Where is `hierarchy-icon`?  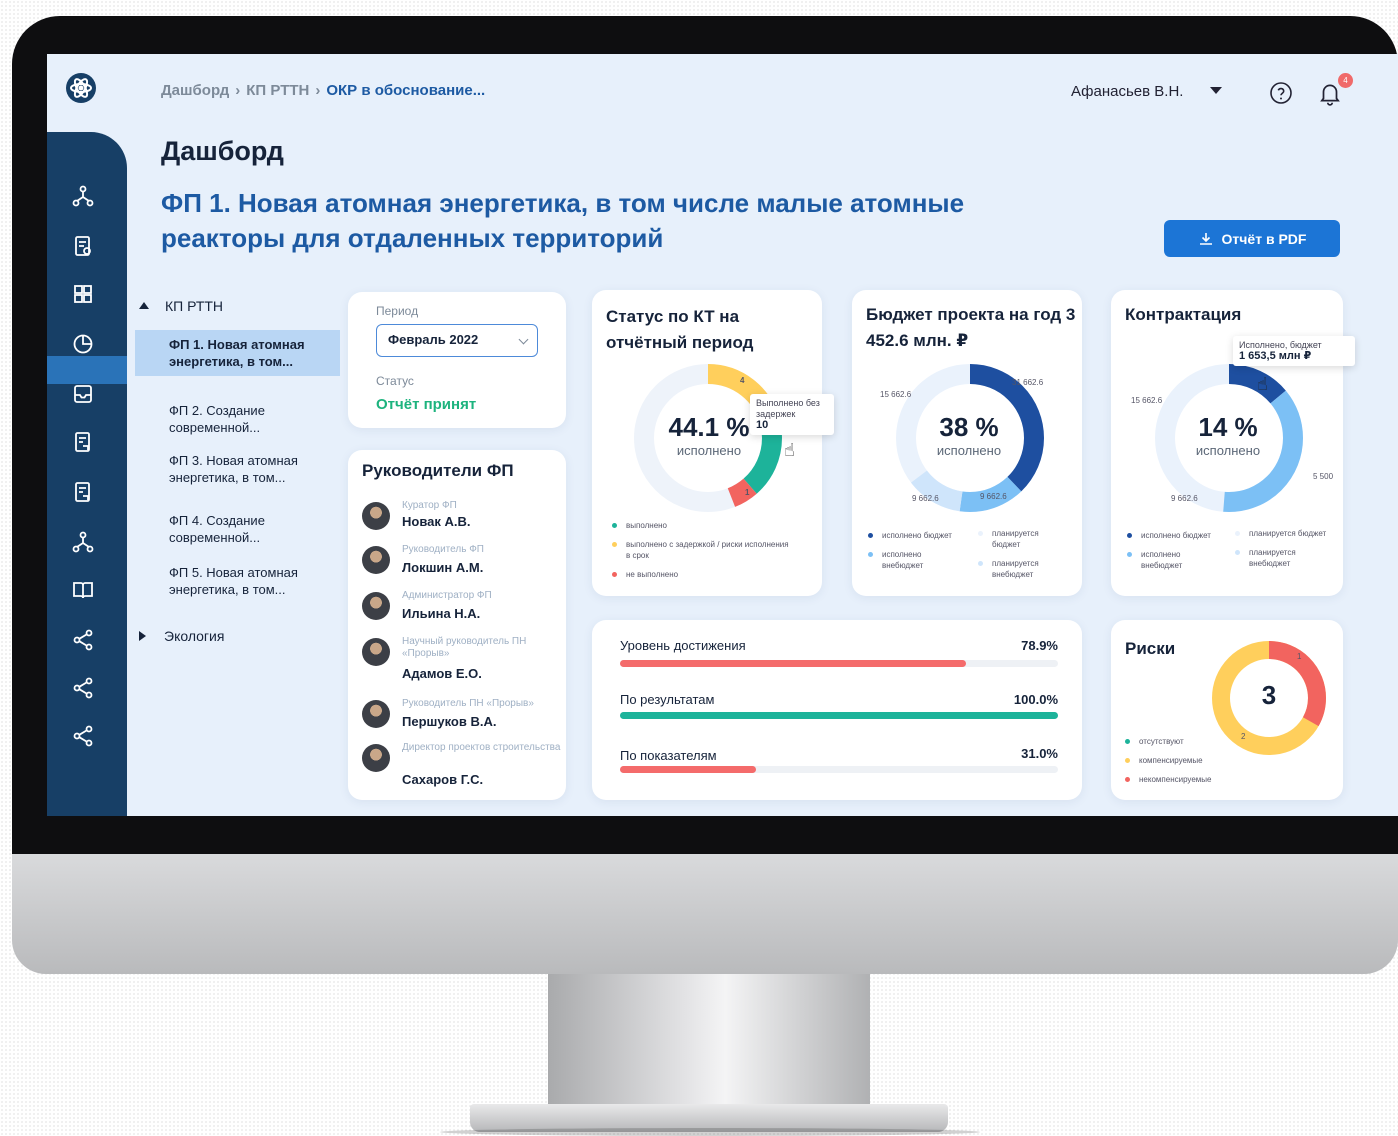
hierarchy-icon is located at coordinates (83, 196).